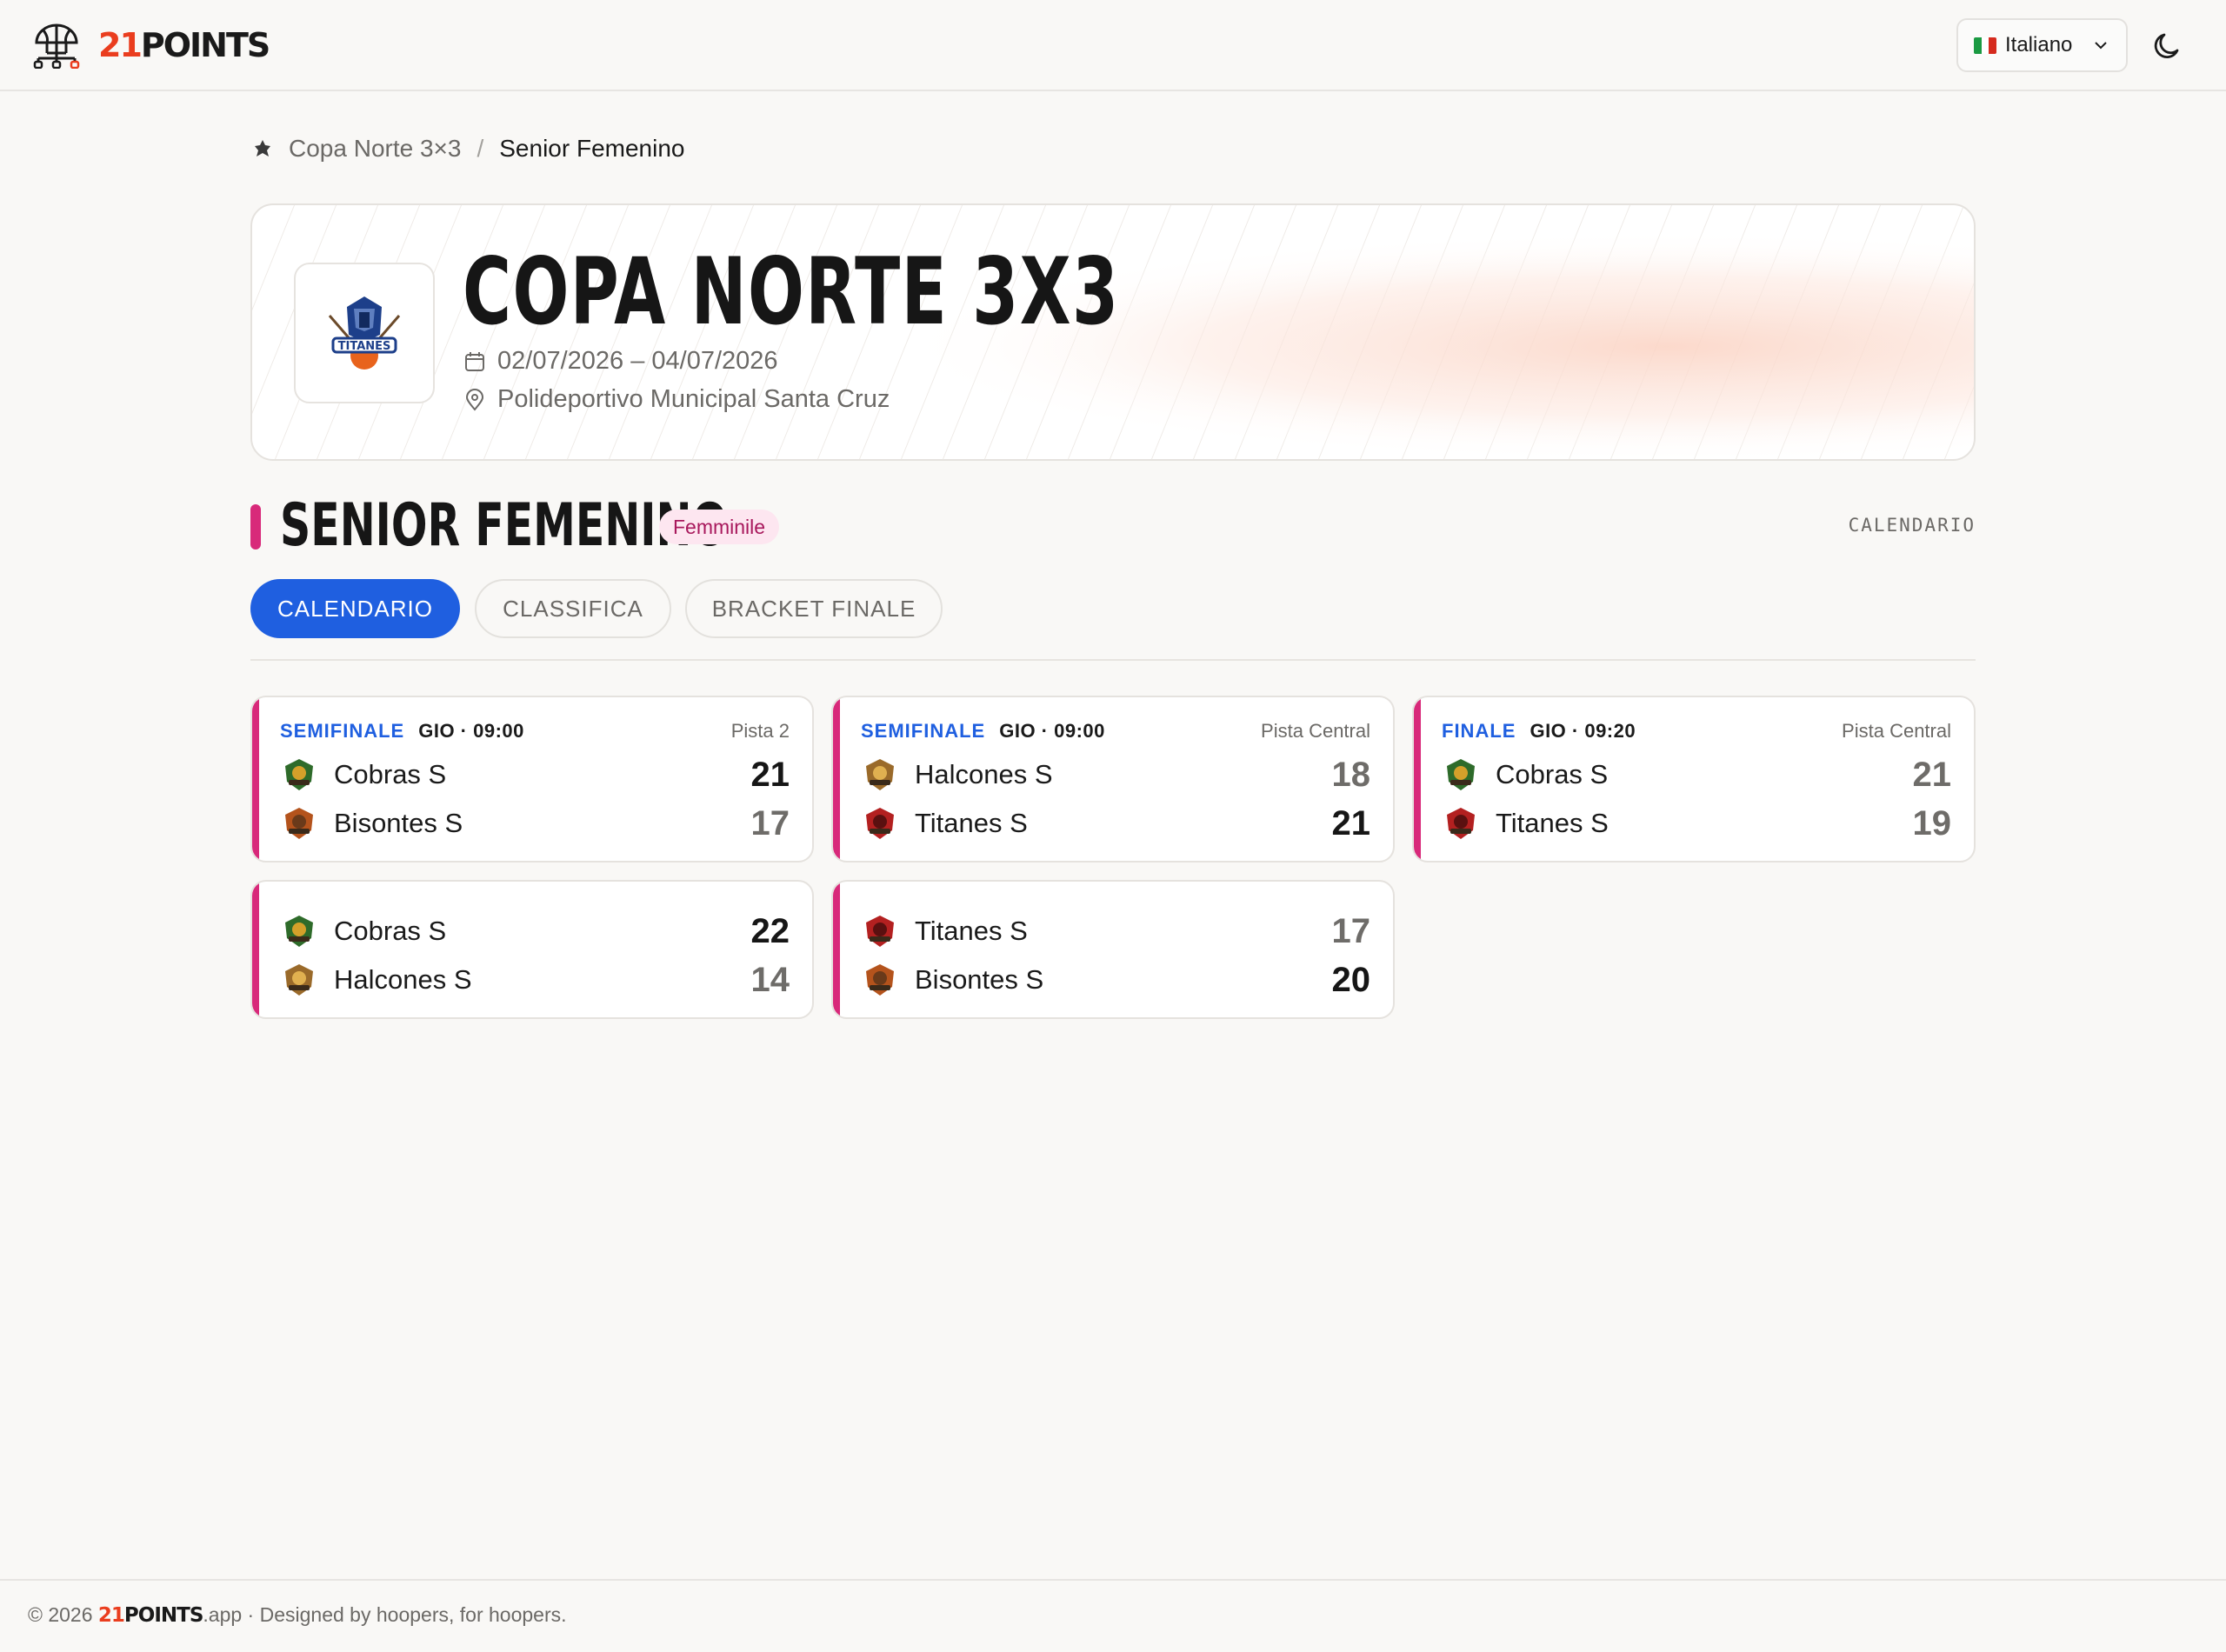 This screenshot has height=1652, width=2226. What do you see at coordinates (1479, 731) in the screenshot?
I see `match-round: FINALE` at bounding box center [1479, 731].